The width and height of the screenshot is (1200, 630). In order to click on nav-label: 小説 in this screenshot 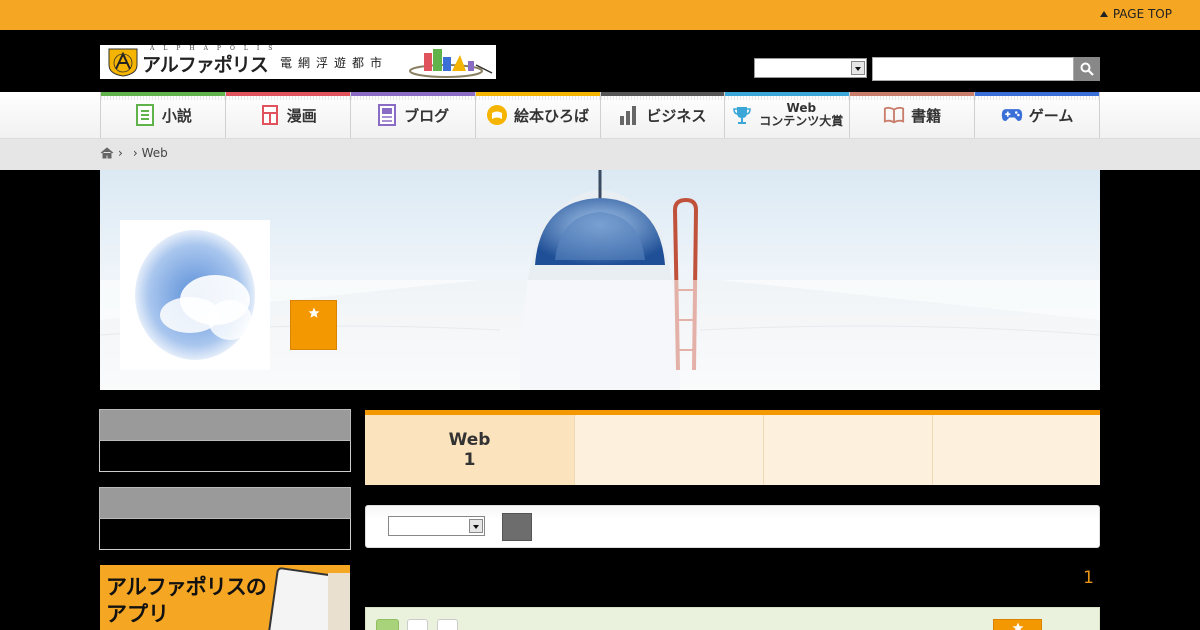, I will do `click(176, 115)`.